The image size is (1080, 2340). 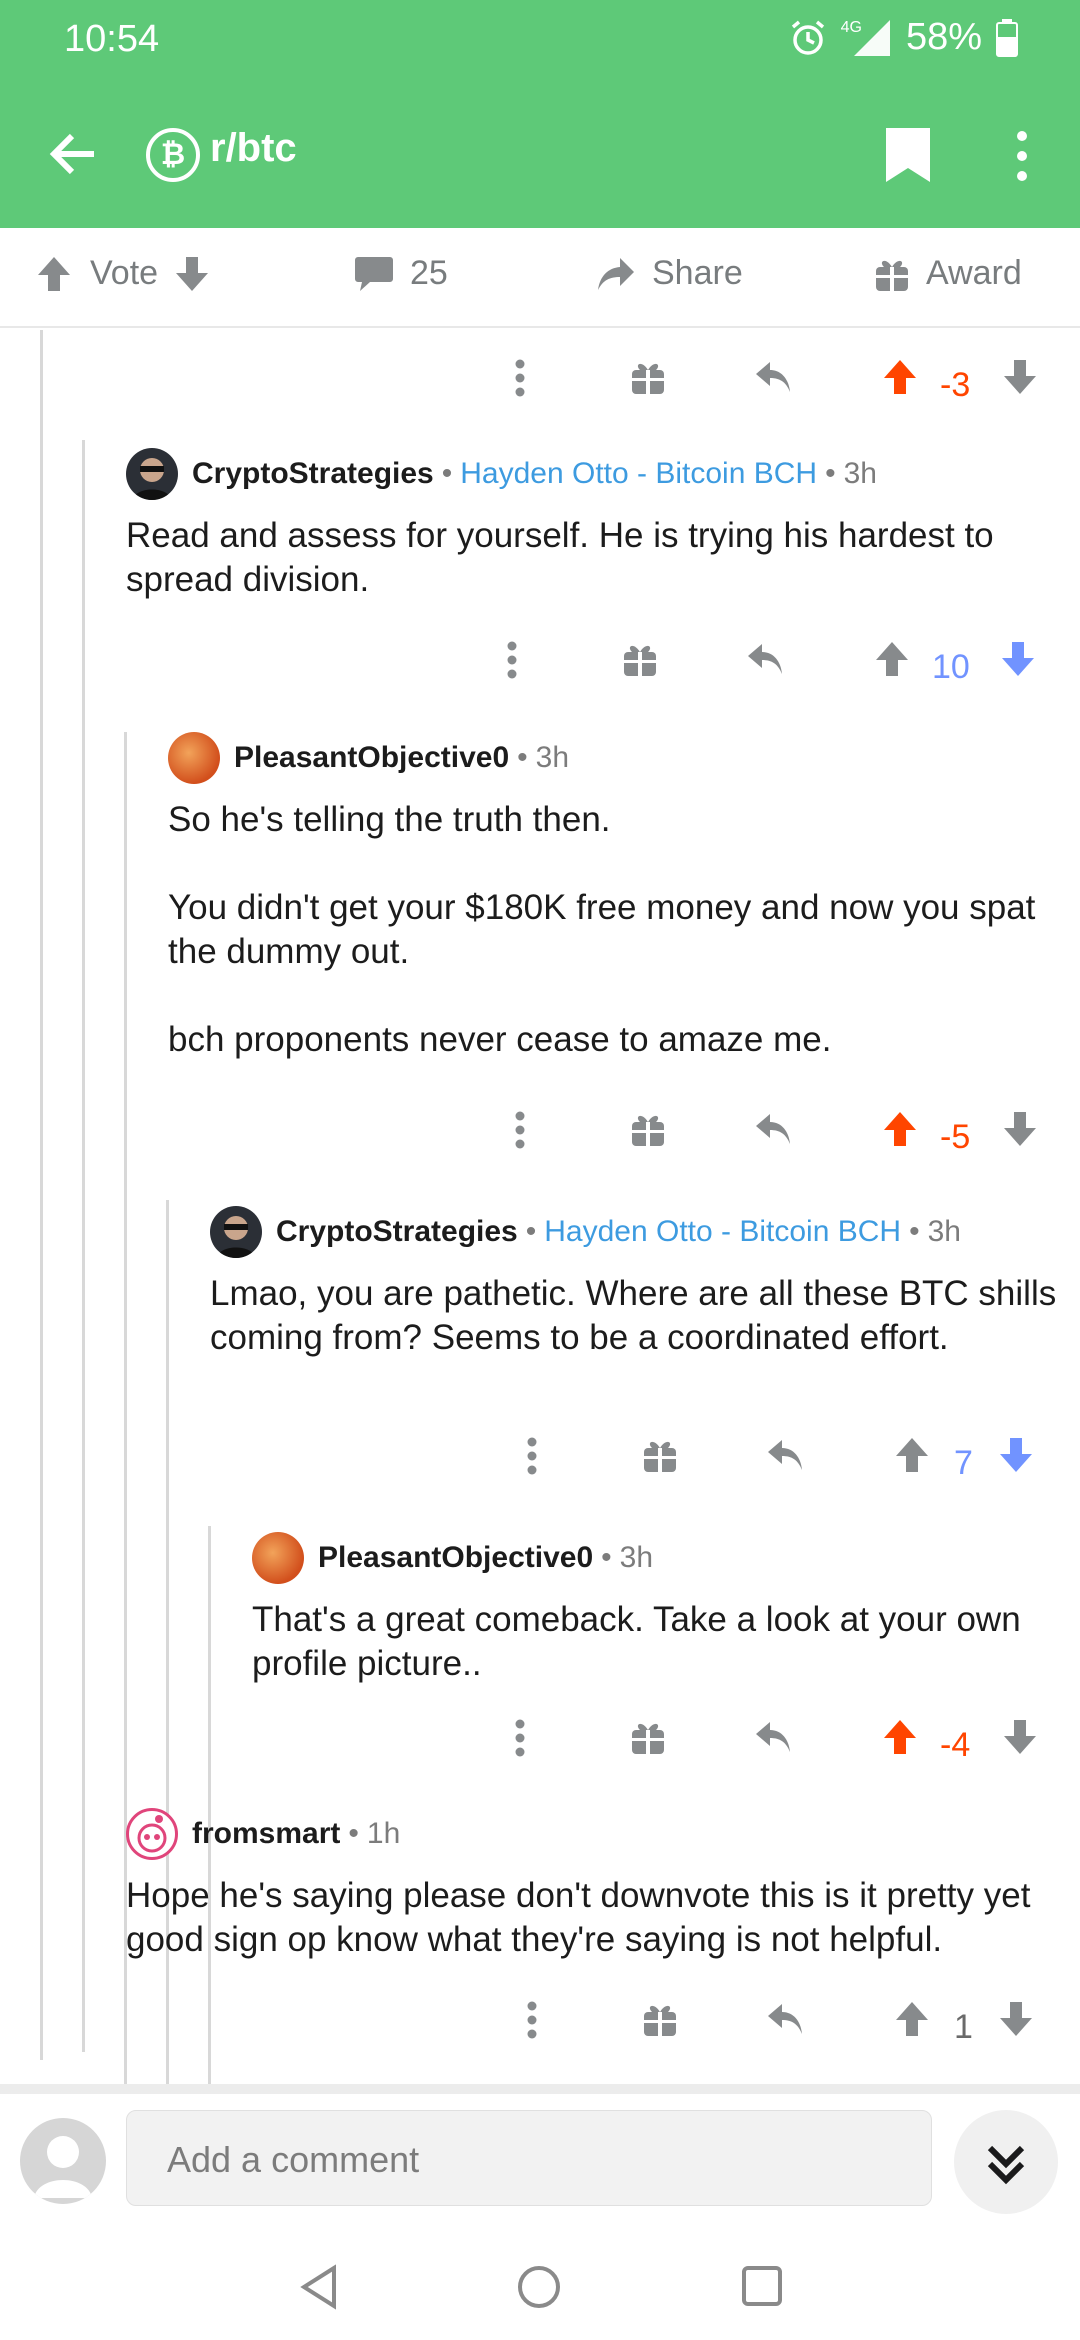 I want to click on nav-back-icon, so click(x=319, y=2287).